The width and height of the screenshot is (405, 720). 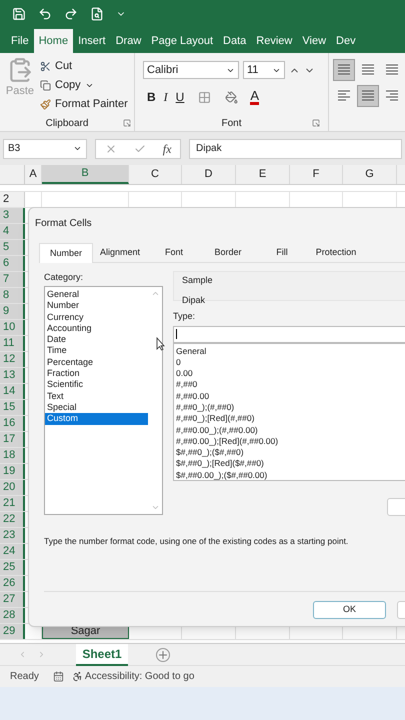 What do you see at coordinates (205, 97) in the screenshot?
I see `borders-icon` at bounding box center [205, 97].